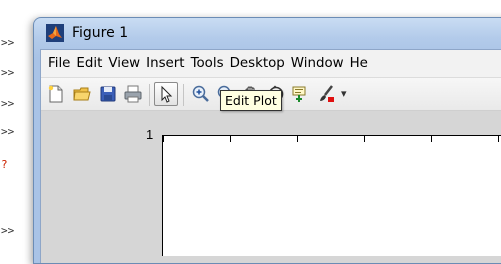  Describe the element at coordinates (317, 63) in the screenshot. I see `menu-window: Window` at that location.